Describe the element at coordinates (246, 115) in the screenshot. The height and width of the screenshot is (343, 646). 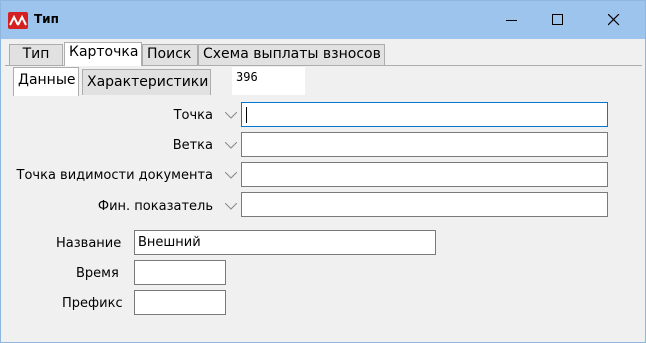
I see `text-caret` at that location.